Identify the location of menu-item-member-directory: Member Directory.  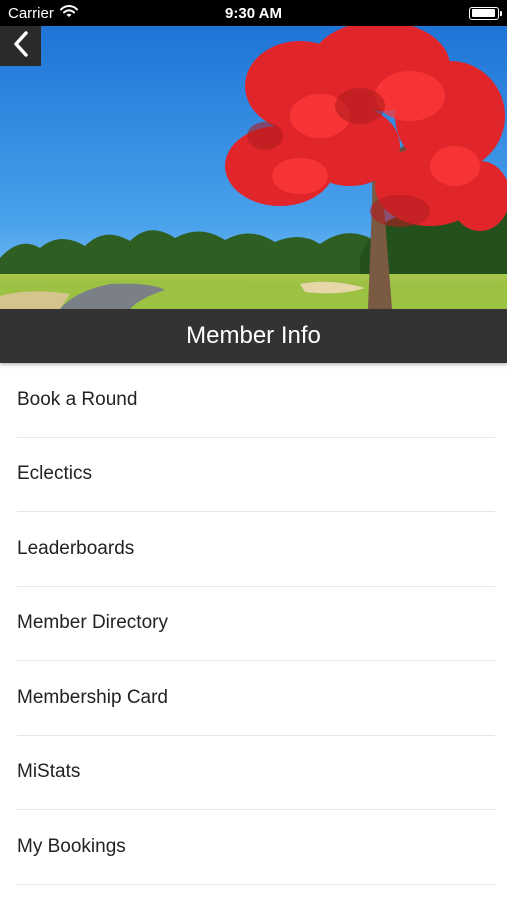
(256, 624).